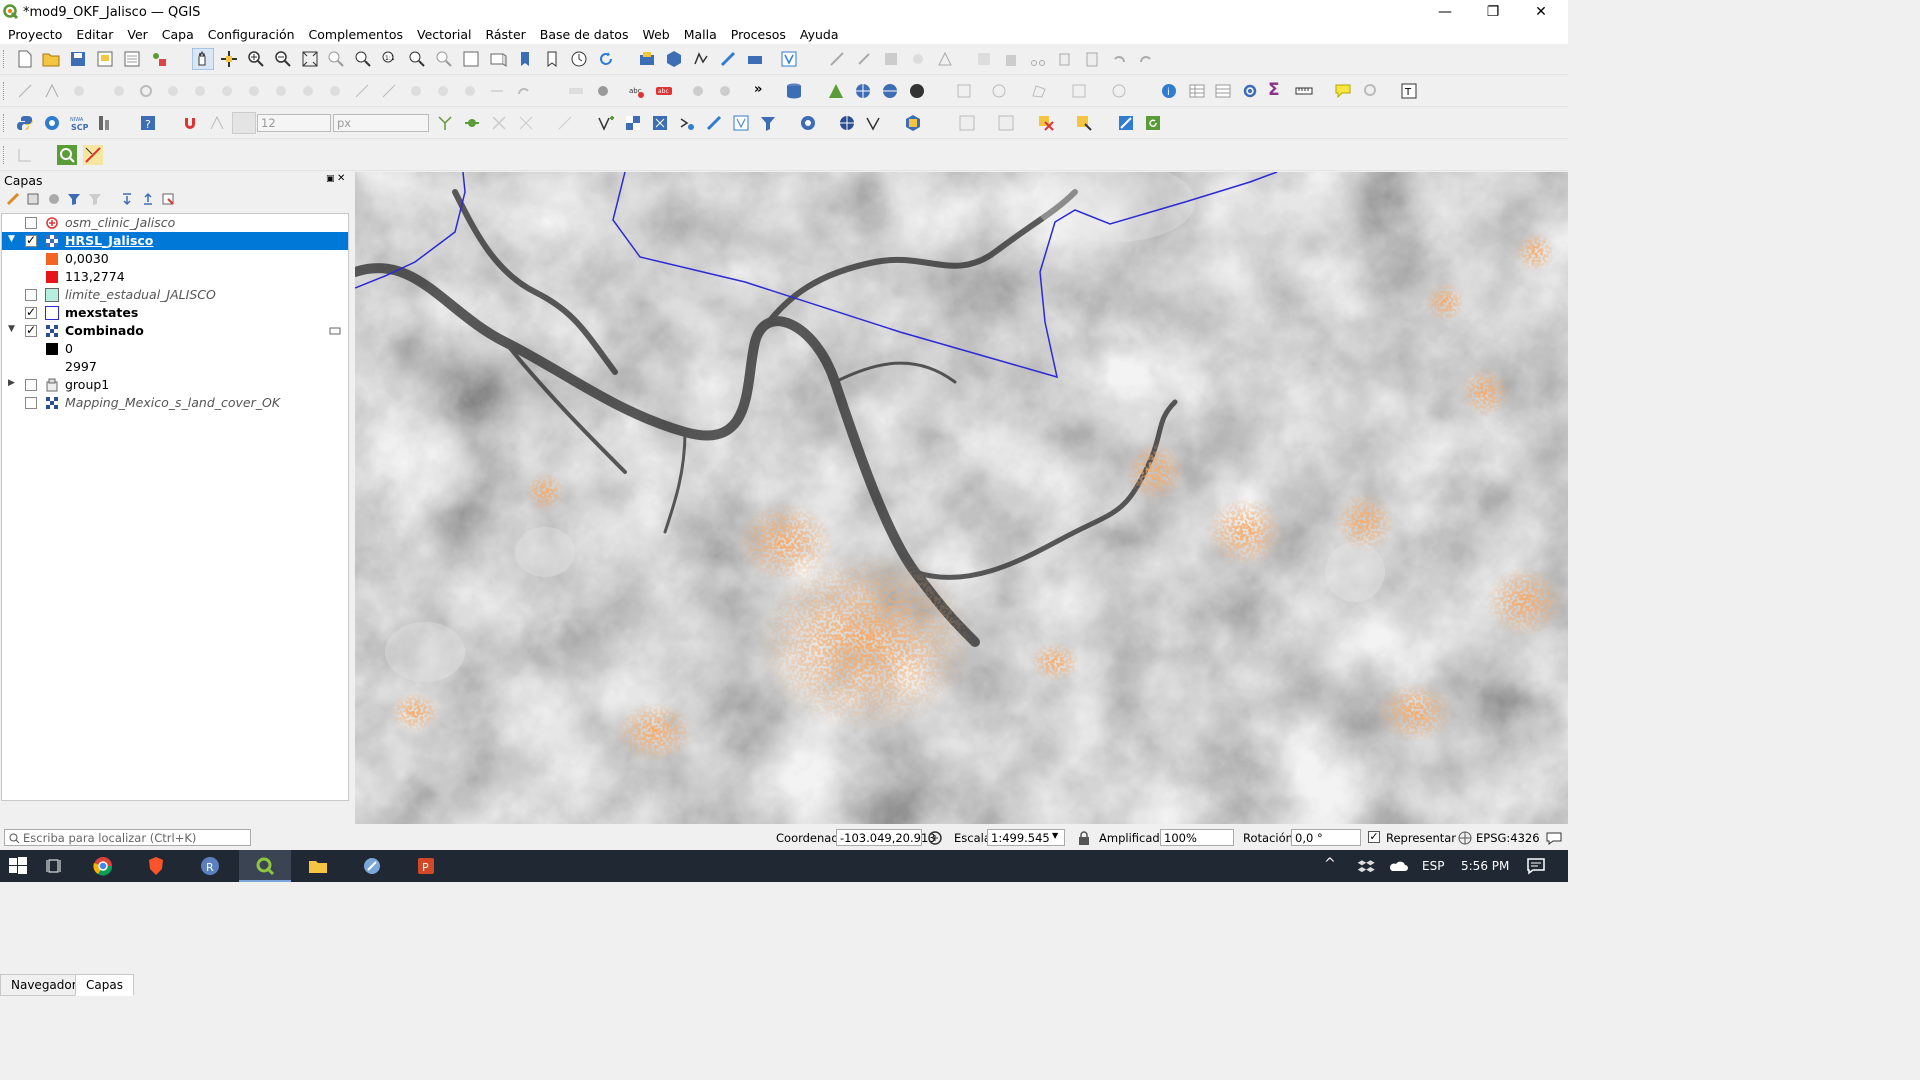 This screenshot has height=1080, width=1920. I want to click on show-hidden-icons-icon: ^, so click(1330, 864).